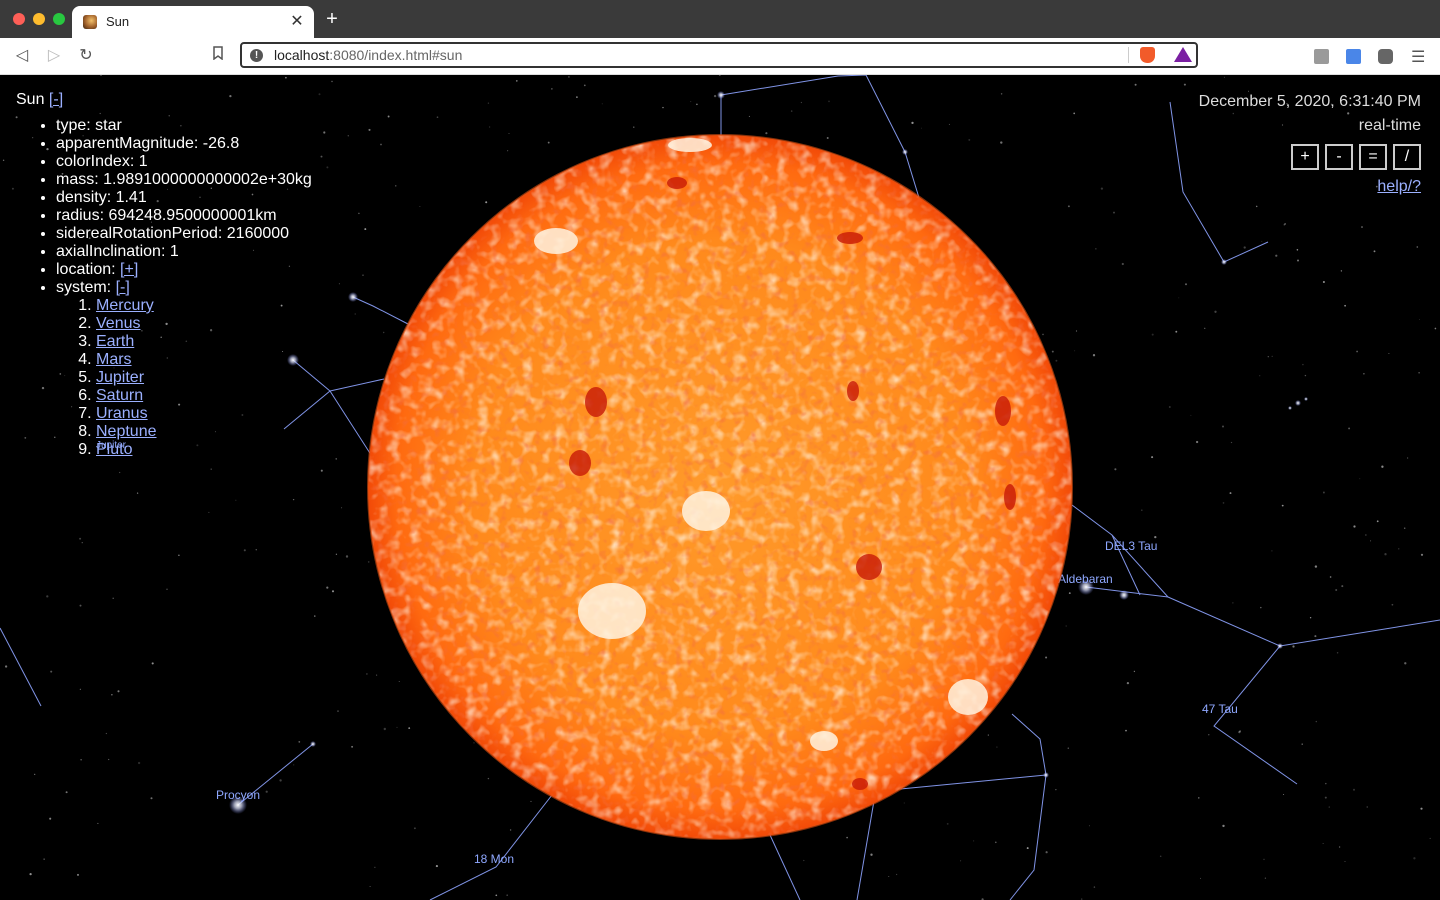 The width and height of the screenshot is (1440, 900). What do you see at coordinates (19, 19) in the screenshot?
I see `close-window-button` at bounding box center [19, 19].